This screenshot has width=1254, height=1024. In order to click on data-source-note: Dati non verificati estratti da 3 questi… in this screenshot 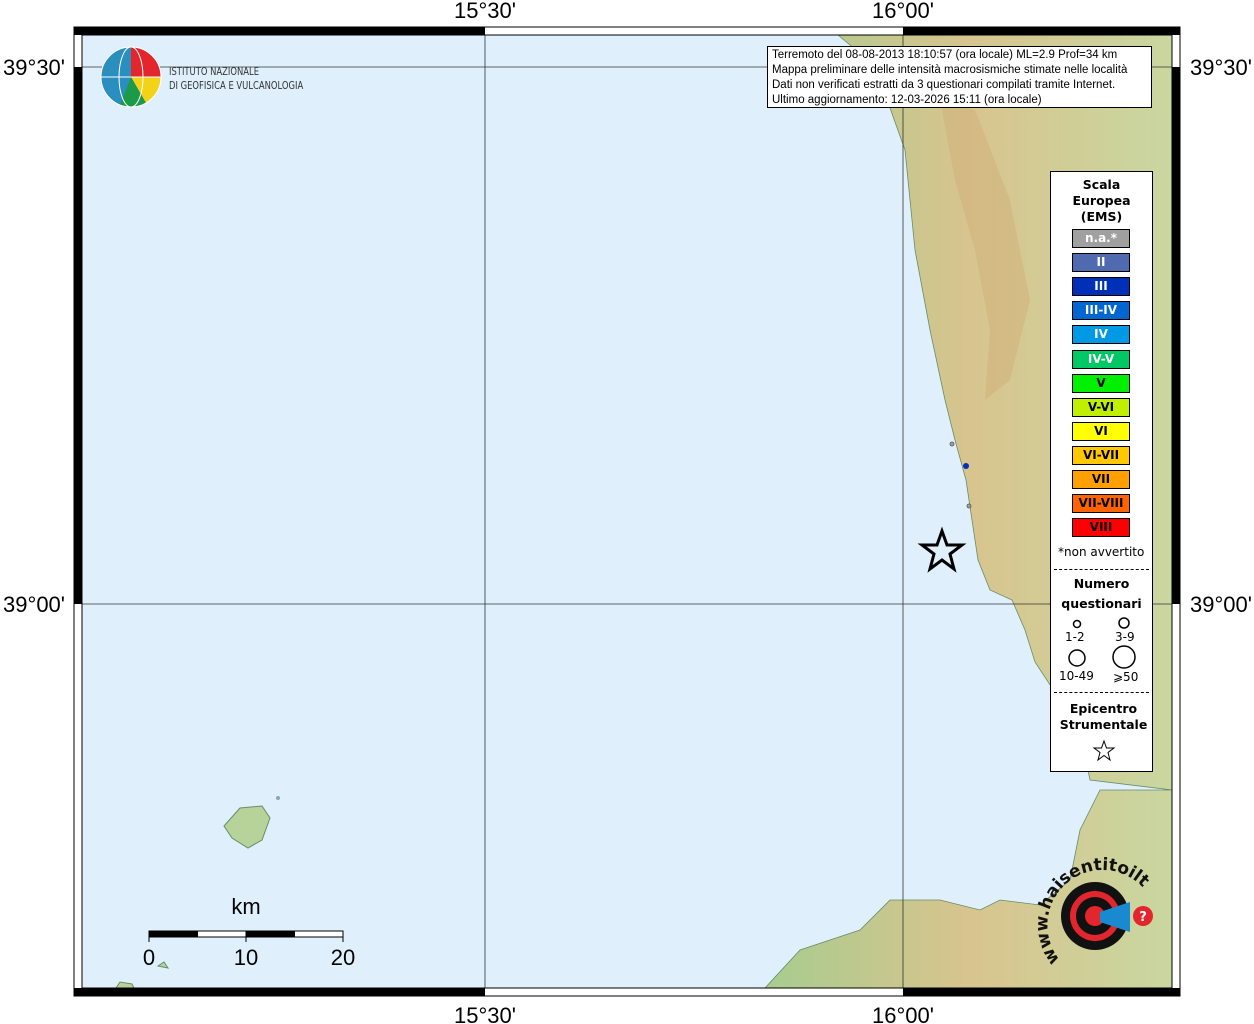, I will do `click(944, 85)`.